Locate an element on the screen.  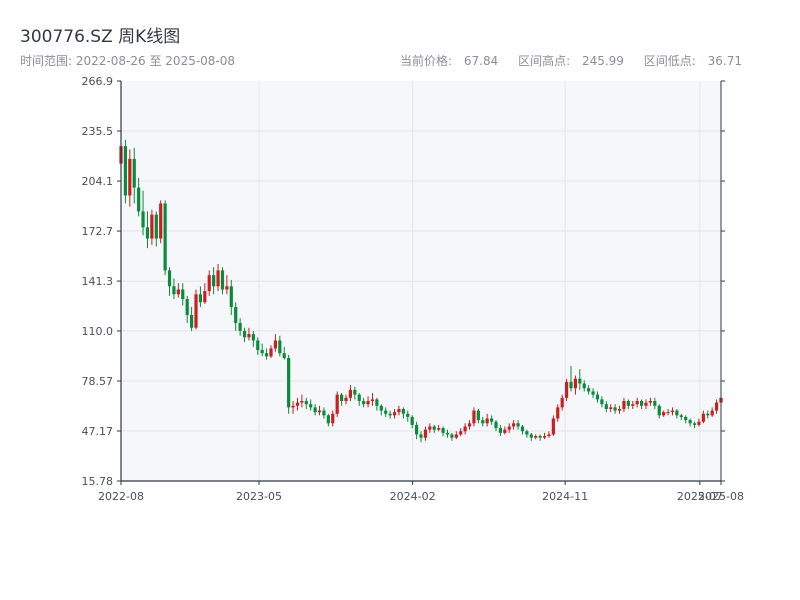
y-tick-label: 235.5 is located at coordinates (98, 131).